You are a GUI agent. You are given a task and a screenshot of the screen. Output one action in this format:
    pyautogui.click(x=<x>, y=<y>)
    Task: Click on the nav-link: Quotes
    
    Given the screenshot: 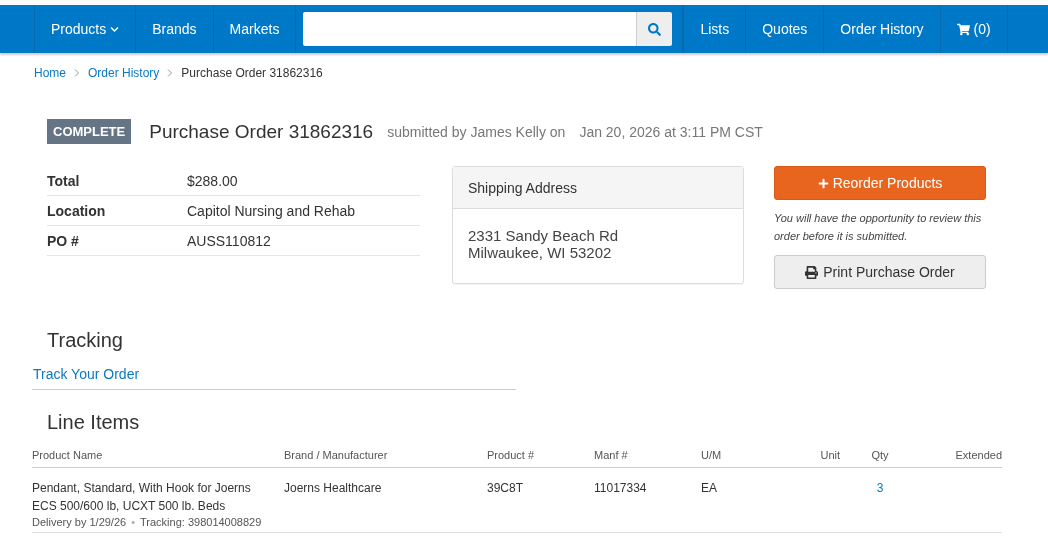 What is the action you would take?
    pyautogui.click(x=784, y=29)
    